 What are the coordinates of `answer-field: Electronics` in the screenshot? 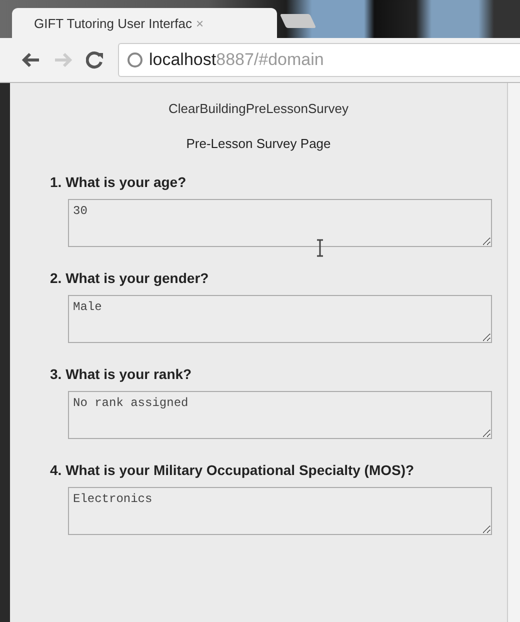 It's located at (280, 511).